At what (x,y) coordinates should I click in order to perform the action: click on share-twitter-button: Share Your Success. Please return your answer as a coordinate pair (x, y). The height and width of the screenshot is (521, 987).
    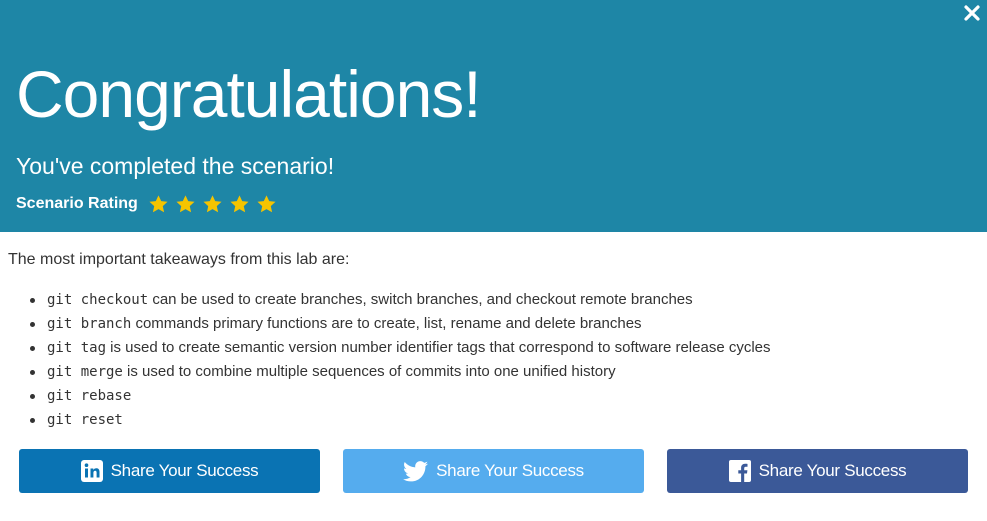
    Looking at the image, I should click on (493, 471).